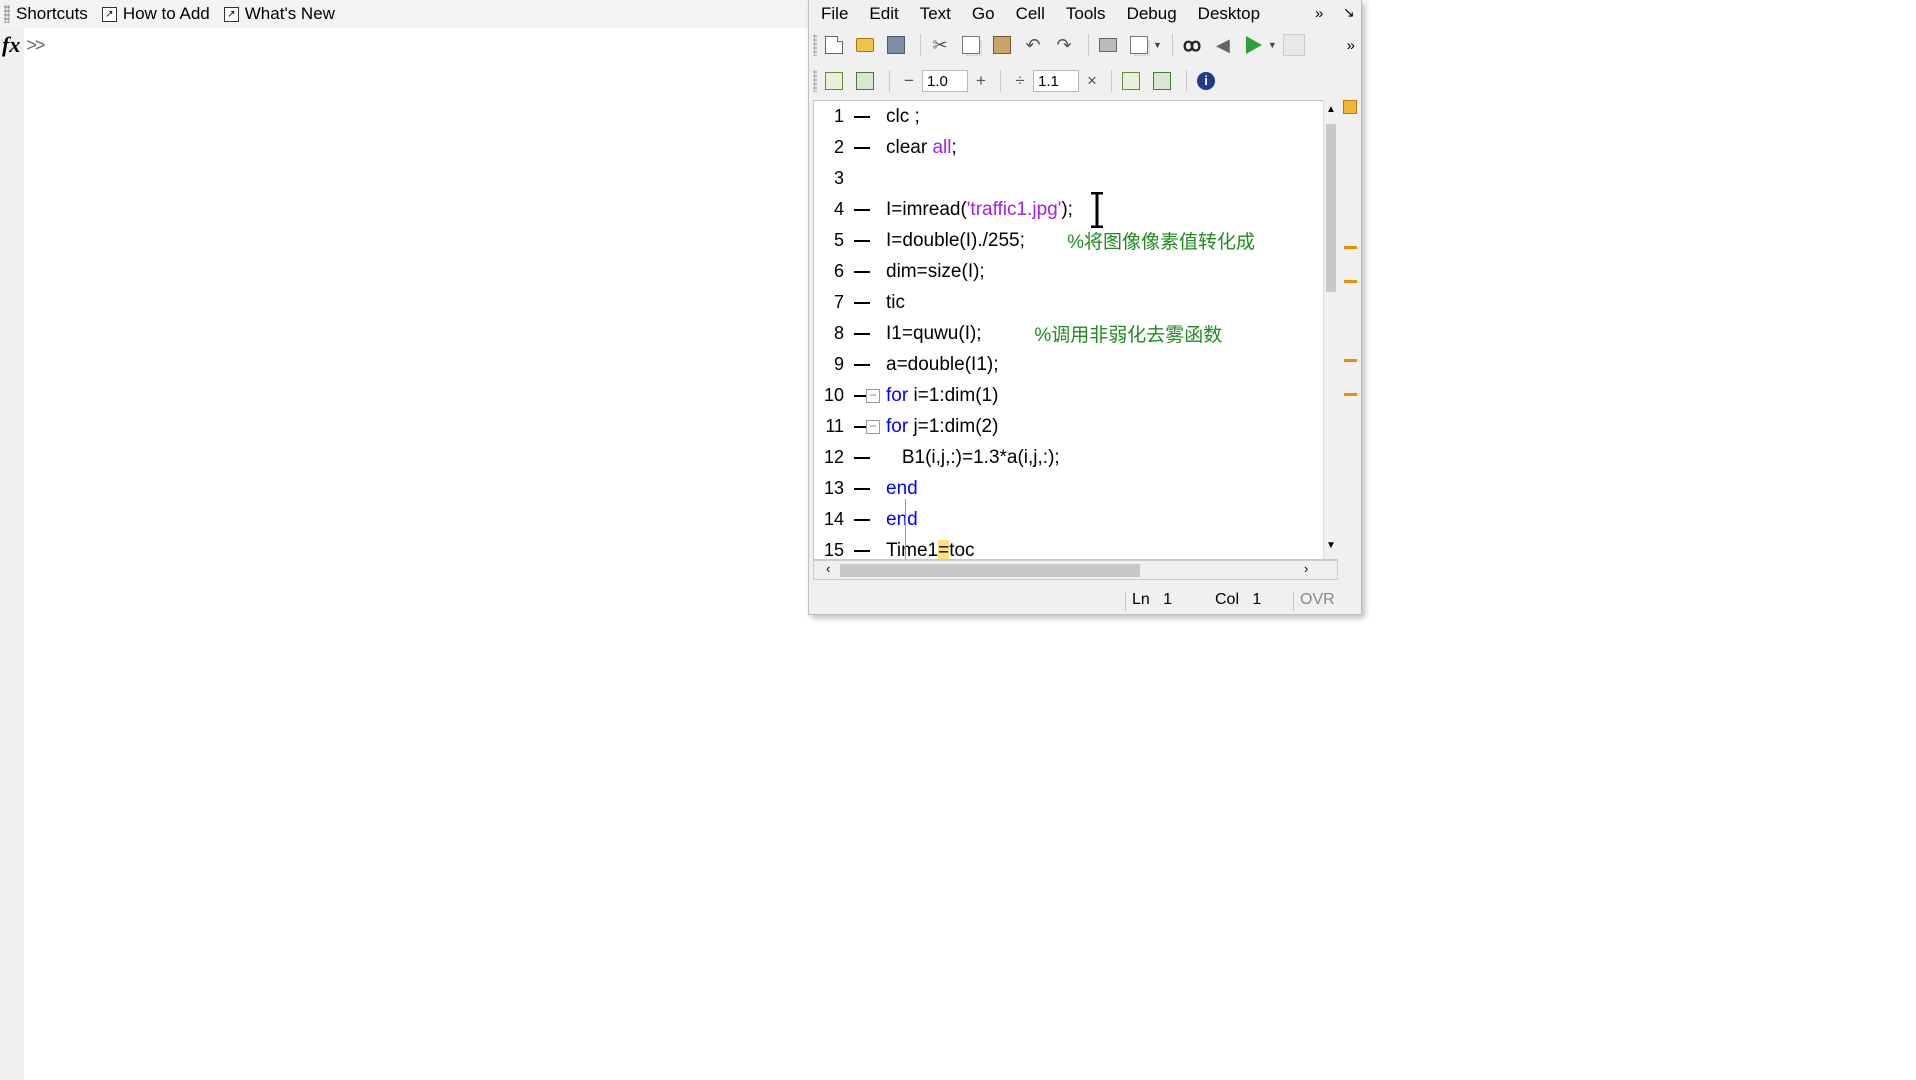 The image size is (1916, 1080). I want to click on stack-dropdown, so click(1294, 45).